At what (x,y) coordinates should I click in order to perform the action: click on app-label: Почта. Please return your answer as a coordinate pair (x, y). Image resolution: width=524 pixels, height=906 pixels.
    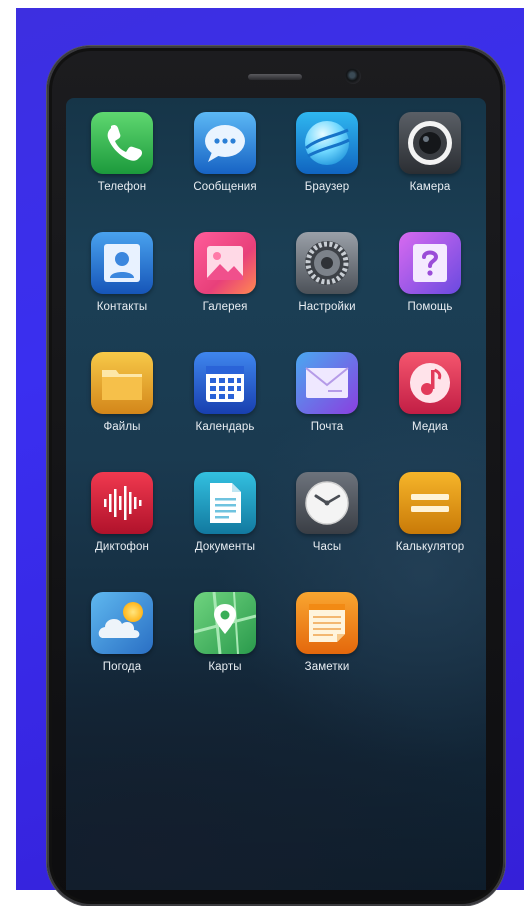
    Looking at the image, I should click on (327, 427).